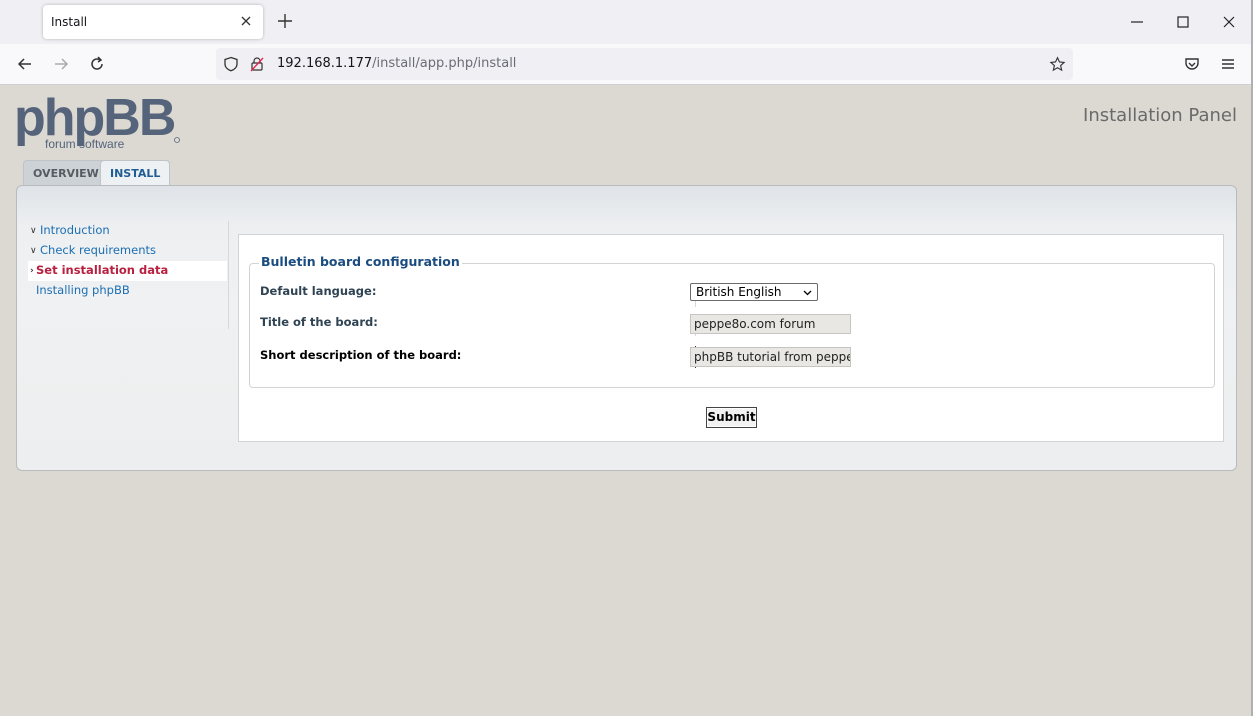 The width and height of the screenshot is (1253, 716). I want to click on board-title-label: Title of the board:, so click(319, 322).